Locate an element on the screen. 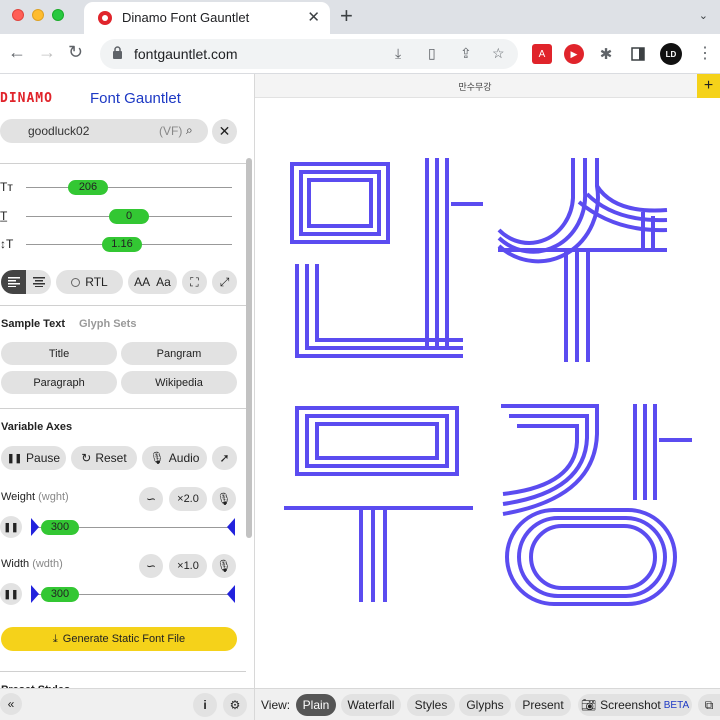  page-icon: ▯ is located at coordinates (432, 53).